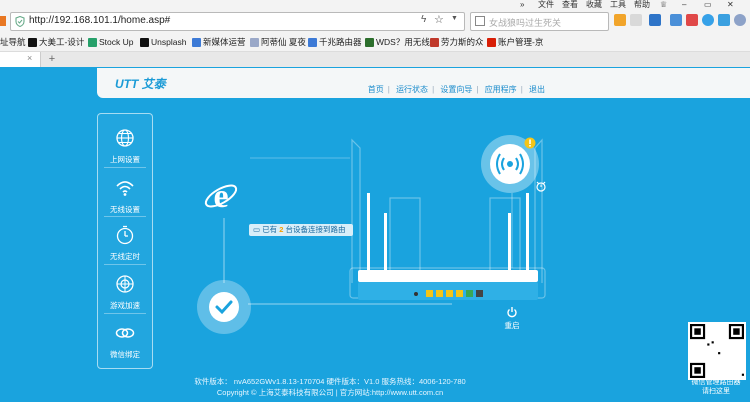  What do you see at coordinates (116, 42) in the screenshot?
I see `bookmark-label: Stock Up` at bounding box center [116, 42].